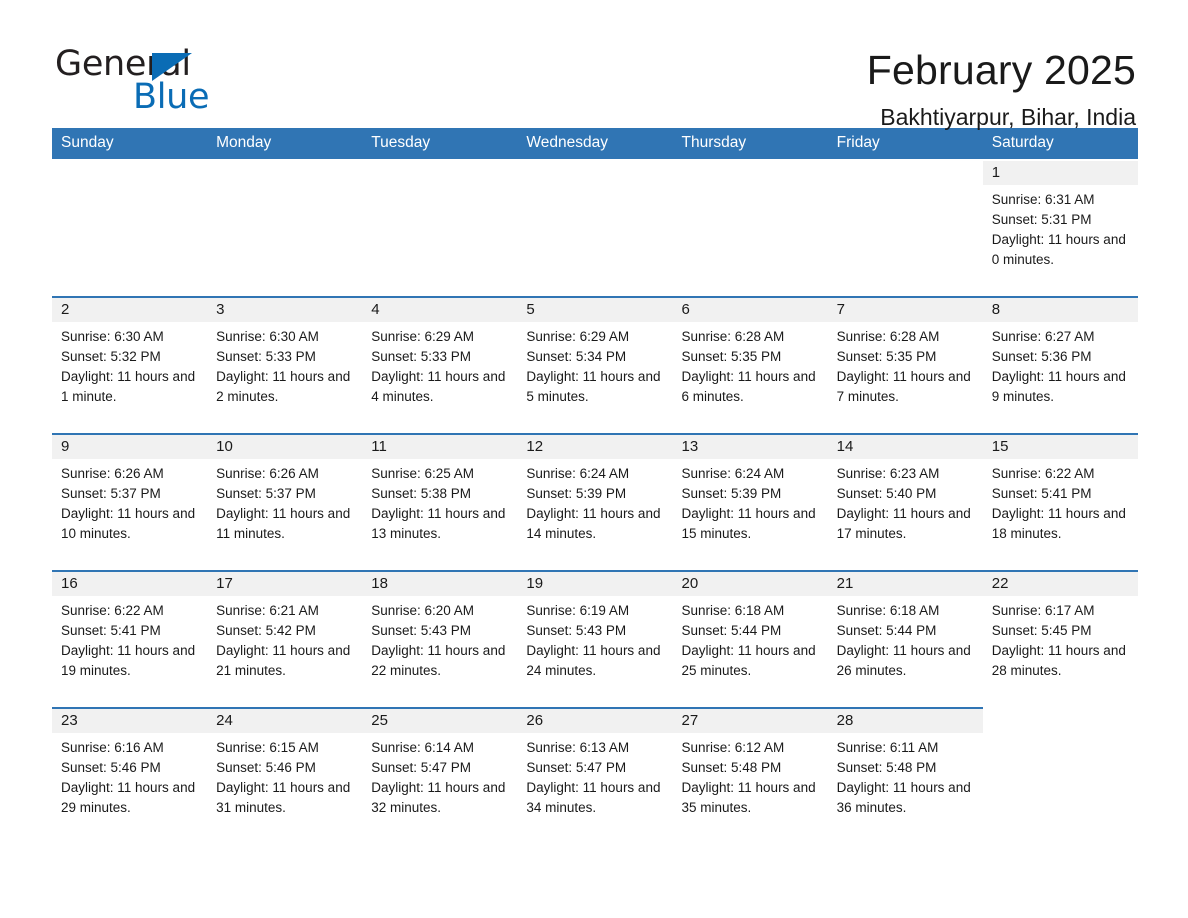 The image size is (1188, 918). What do you see at coordinates (1060, 173) in the screenshot?
I see `day-number: 1` at bounding box center [1060, 173].